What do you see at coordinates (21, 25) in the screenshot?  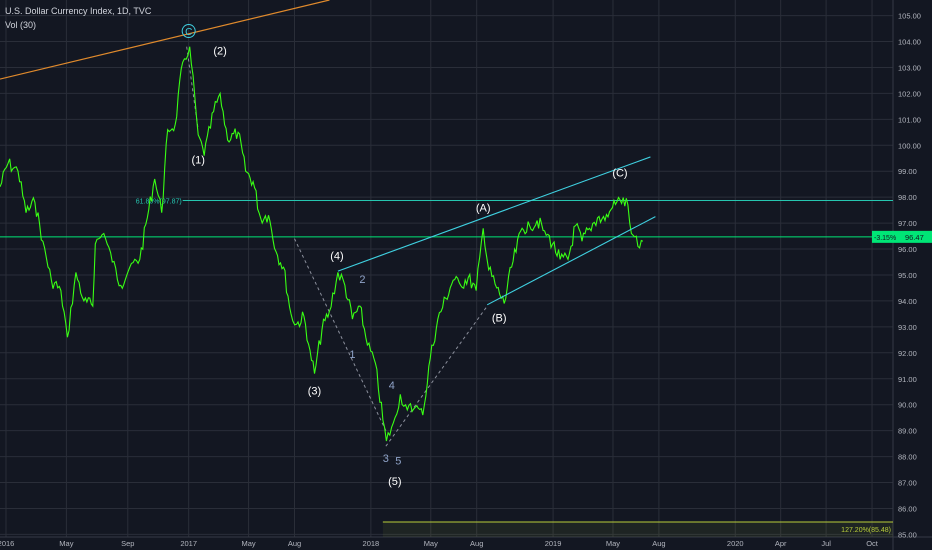 I see `volume-indicator-label: Vol (30)` at bounding box center [21, 25].